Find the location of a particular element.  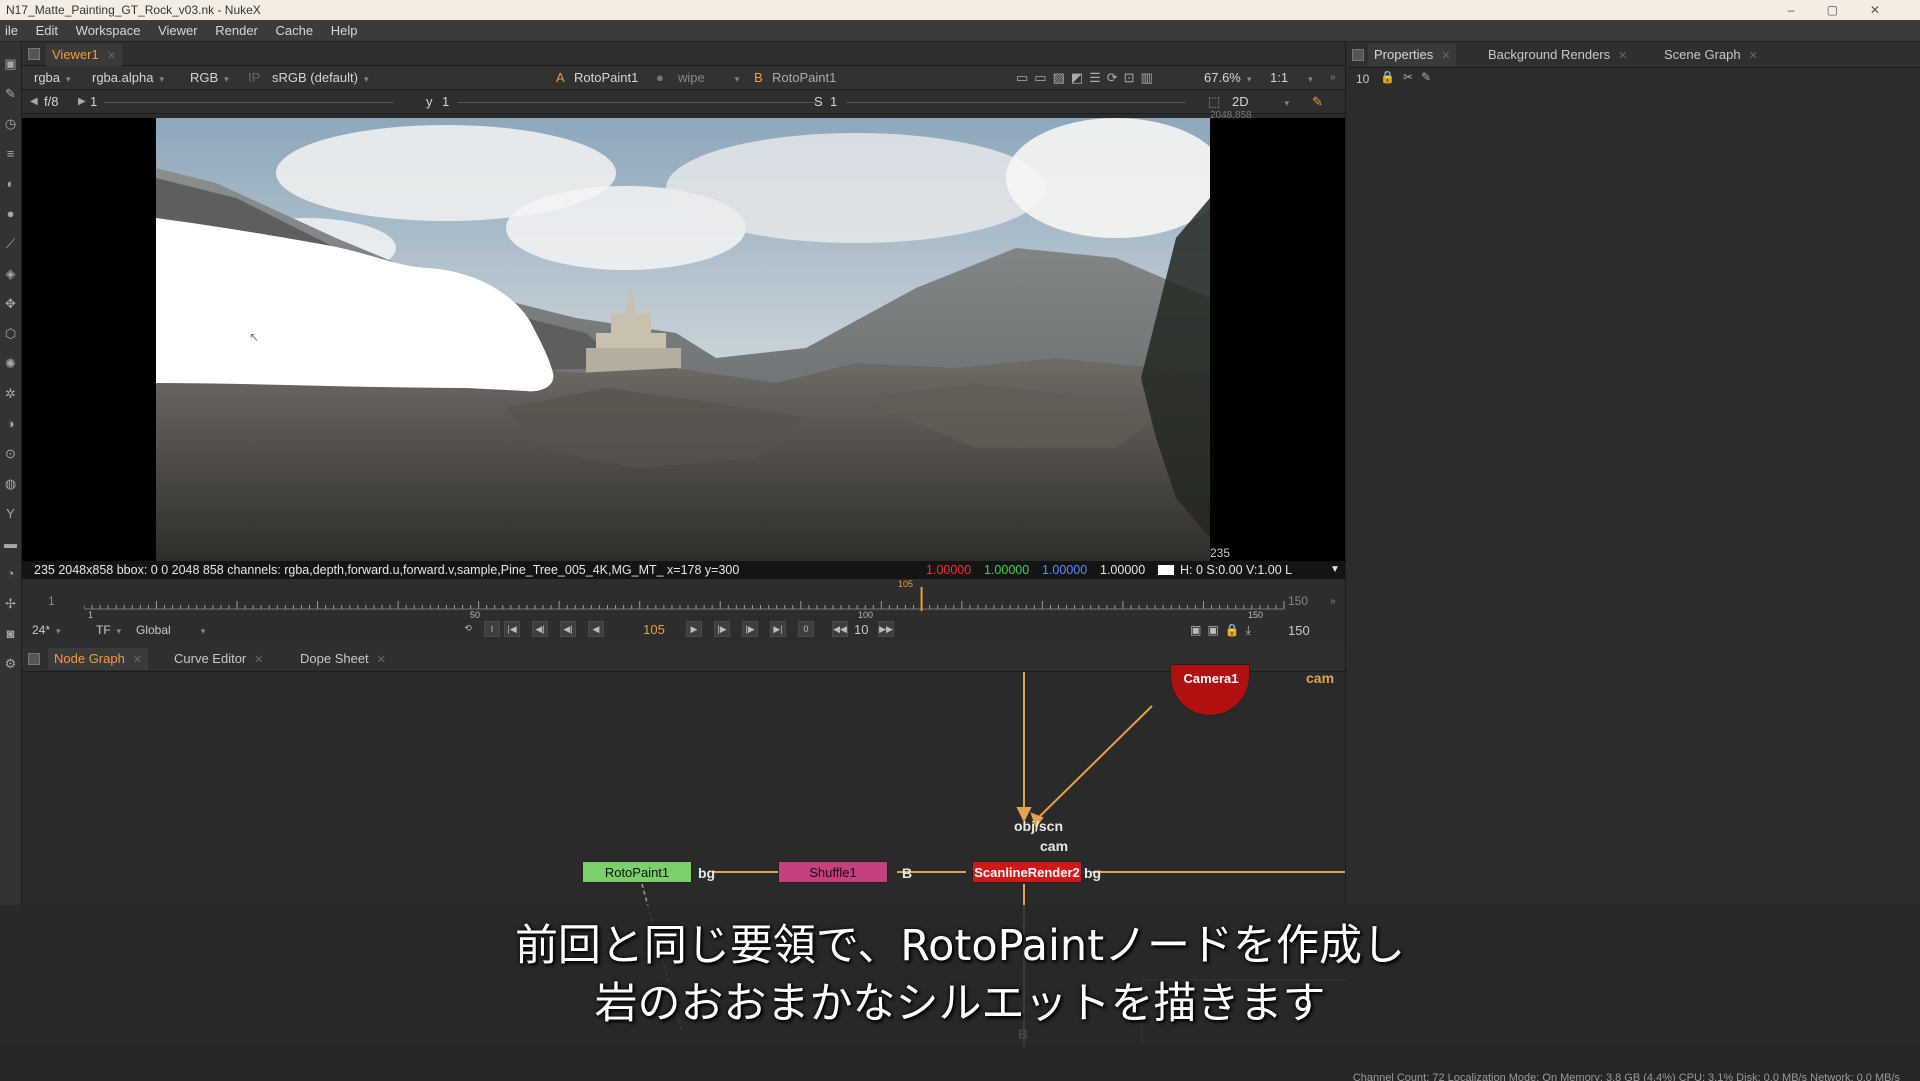

gamma-slider is located at coordinates (638, 102).